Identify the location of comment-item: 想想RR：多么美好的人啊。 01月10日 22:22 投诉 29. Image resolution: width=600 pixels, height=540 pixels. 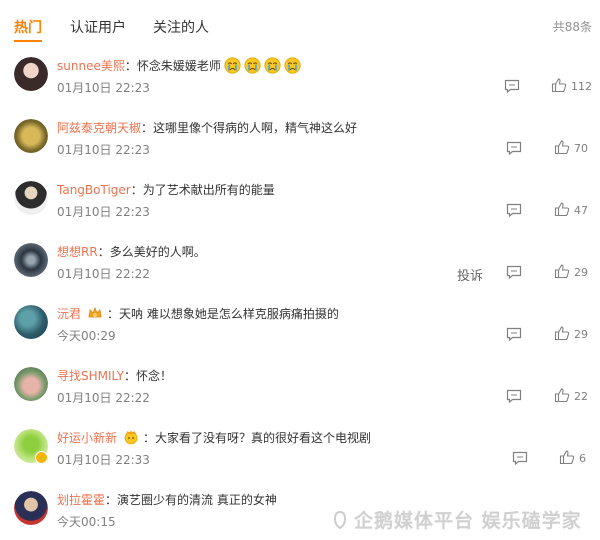
(300, 274).